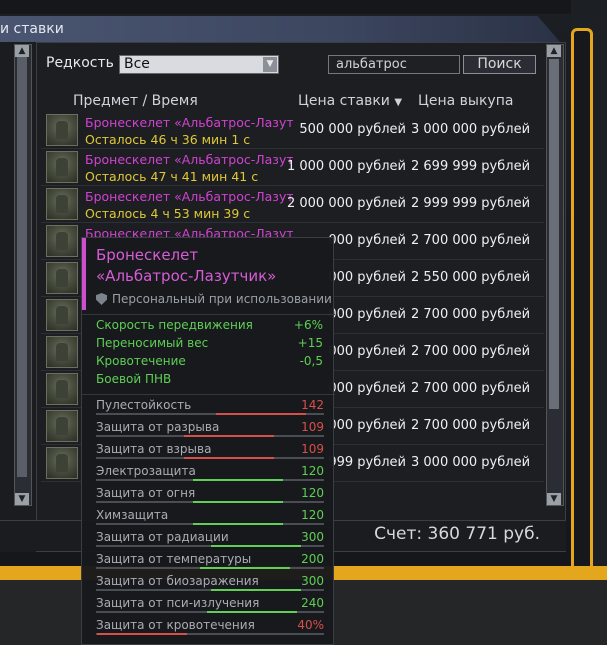 The width and height of the screenshot is (607, 645). Describe the element at coordinates (312, 559) in the screenshot. I see `protection-value: 200` at that location.